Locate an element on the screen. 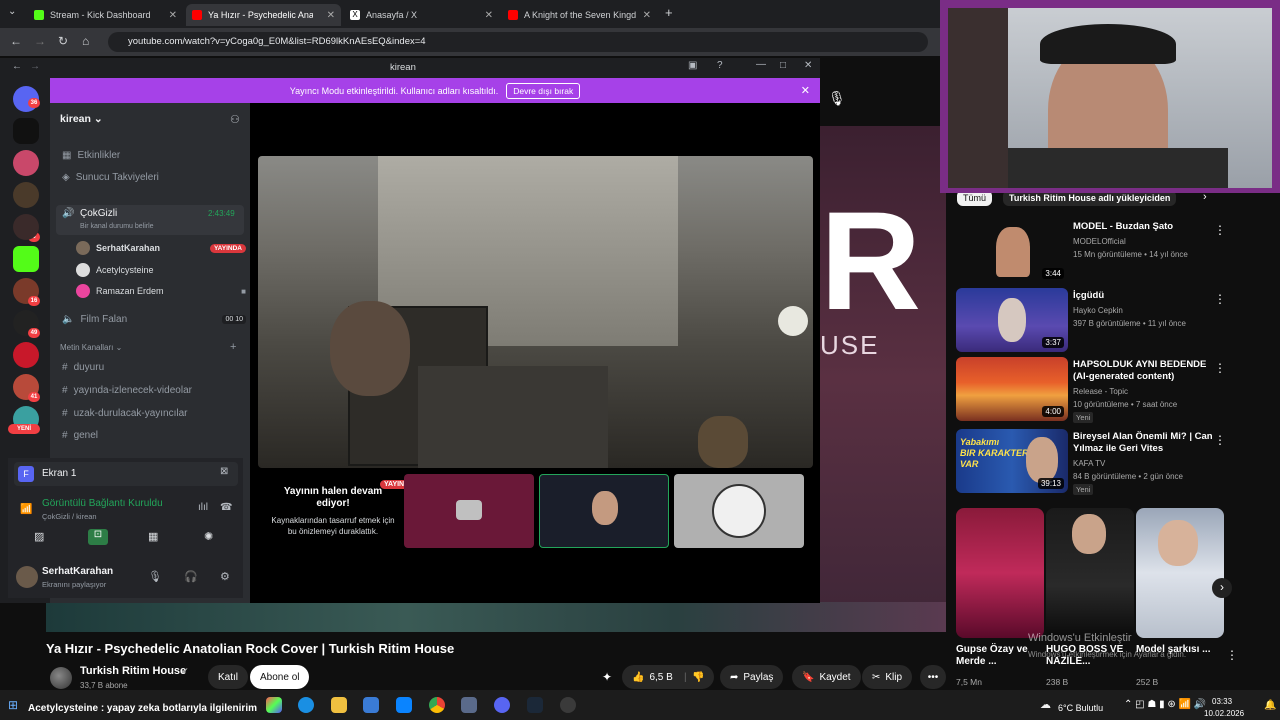  calculator-icon is located at coordinates (371, 705).